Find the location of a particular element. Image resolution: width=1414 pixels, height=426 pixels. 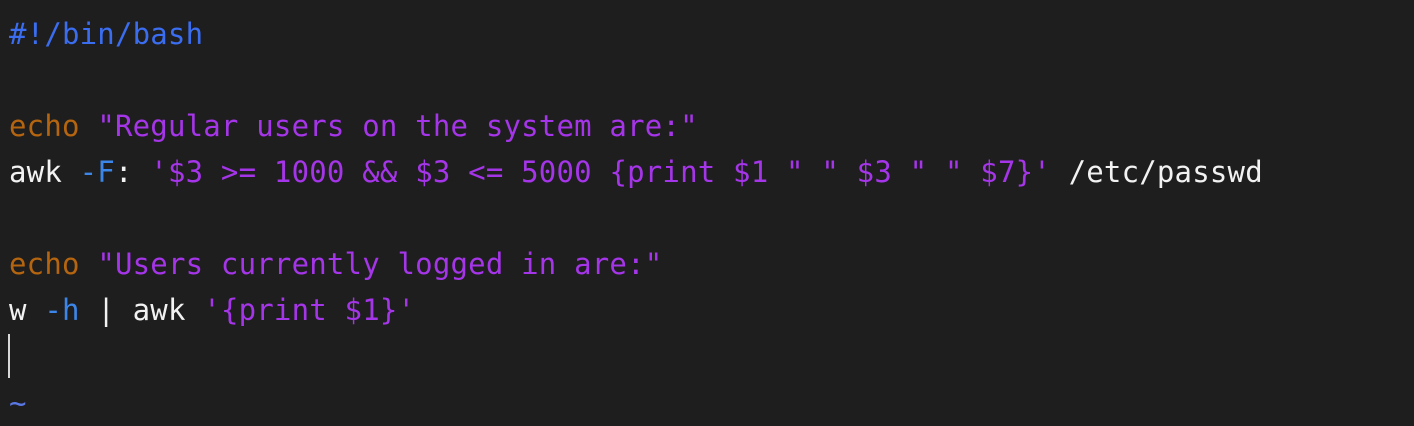

code-token-shebang: #!/bin/bash is located at coordinates (106, 34).